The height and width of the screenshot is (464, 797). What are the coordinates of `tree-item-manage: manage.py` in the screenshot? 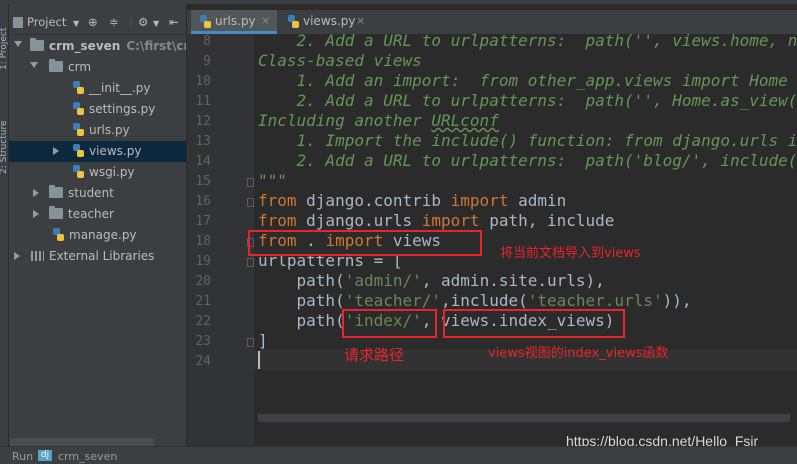 It's located at (97, 235).